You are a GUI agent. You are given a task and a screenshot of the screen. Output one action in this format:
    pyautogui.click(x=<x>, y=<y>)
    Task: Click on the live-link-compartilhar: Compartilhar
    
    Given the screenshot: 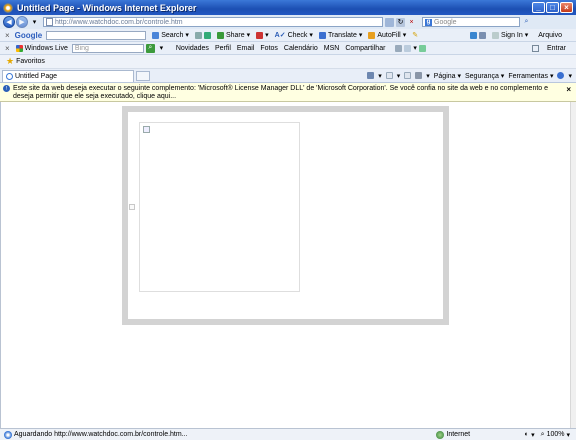 What is the action you would take?
    pyautogui.click(x=365, y=48)
    